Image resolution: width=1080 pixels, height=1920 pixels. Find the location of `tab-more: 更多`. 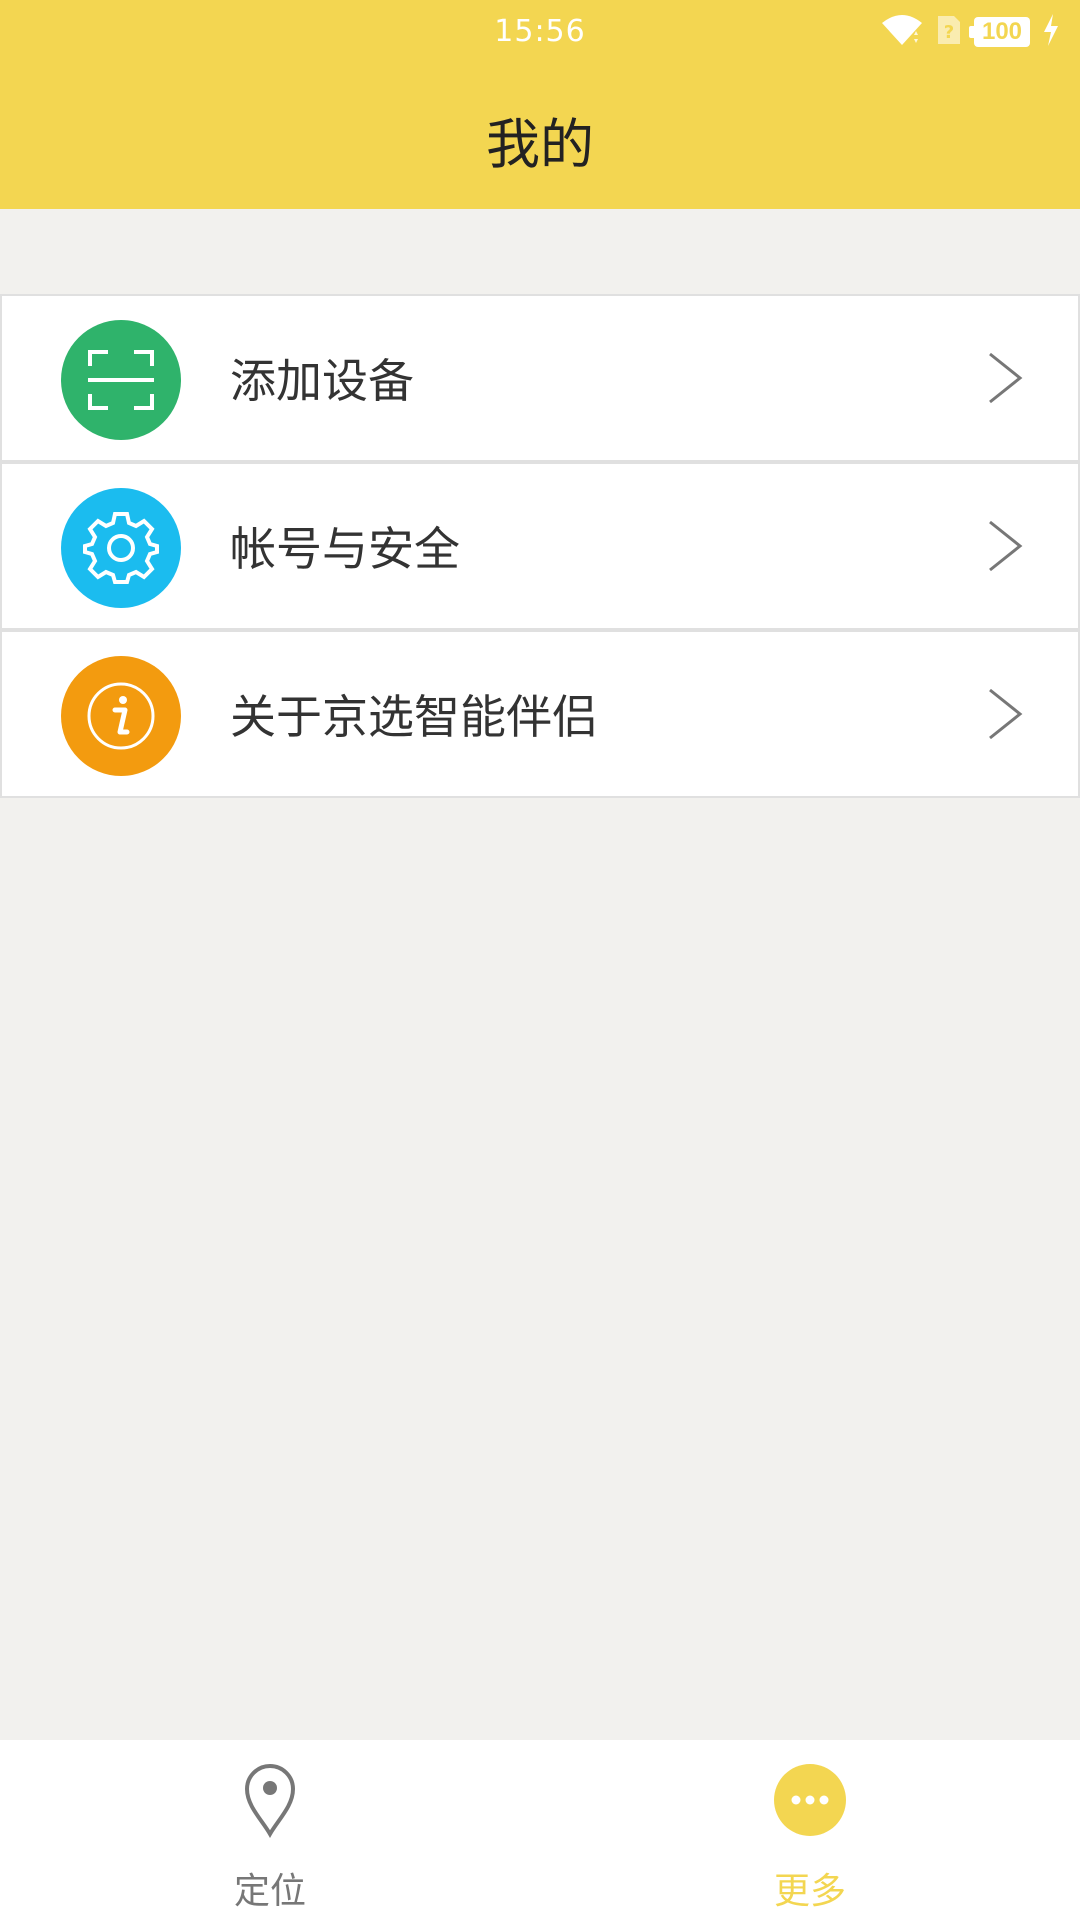

tab-more: 更多 is located at coordinates (810, 1830).